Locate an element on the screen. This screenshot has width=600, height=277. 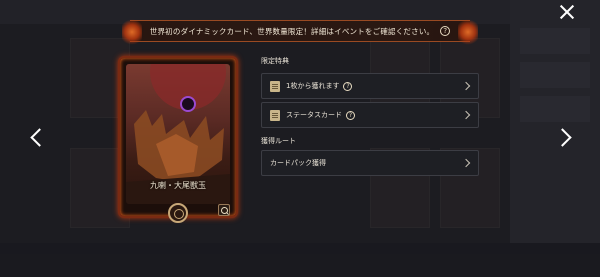
bonus-row: 1枚から獲れます ? is located at coordinates (370, 86).